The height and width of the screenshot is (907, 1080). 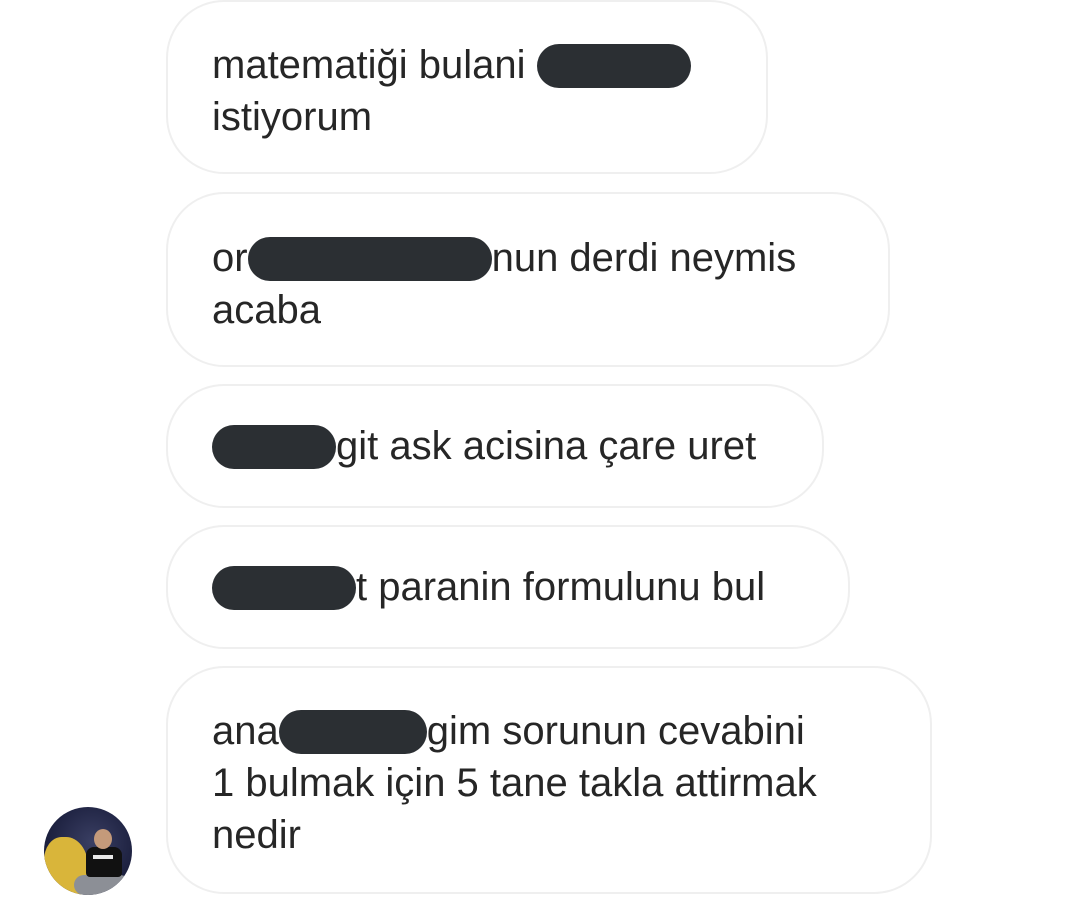 I want to click on message-text: t paranin formulunu bul, so click(x=561, y=587).